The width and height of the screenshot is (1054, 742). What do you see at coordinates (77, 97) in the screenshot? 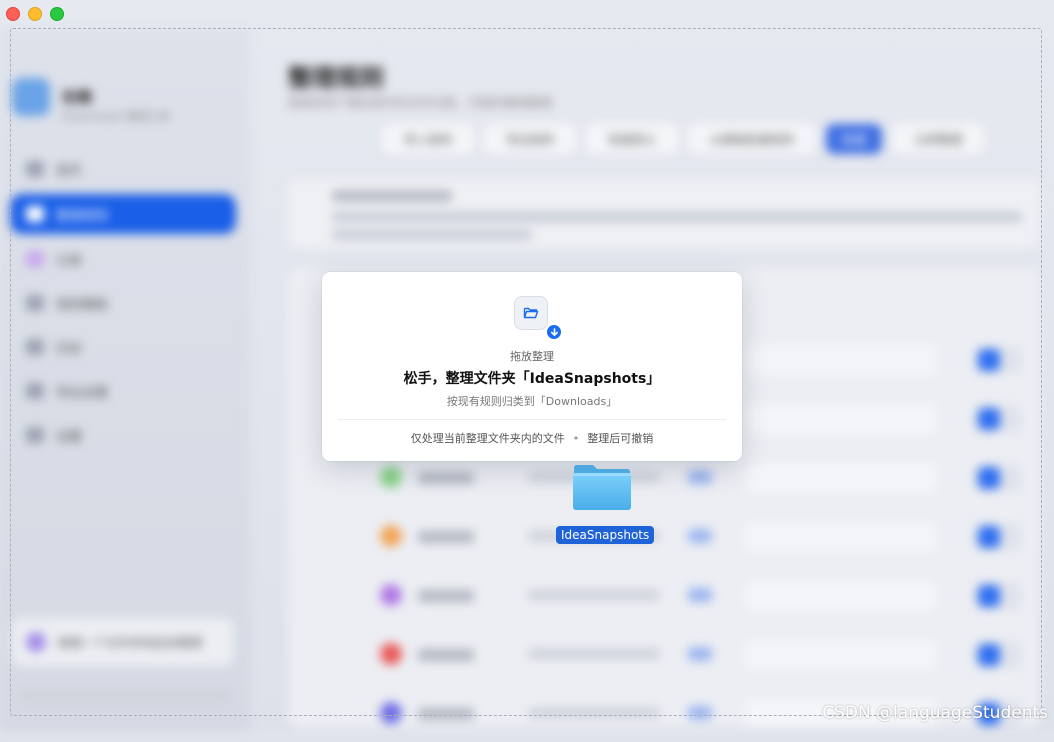
I see `app-name: 拾趣` at bounding box center [77, 97].